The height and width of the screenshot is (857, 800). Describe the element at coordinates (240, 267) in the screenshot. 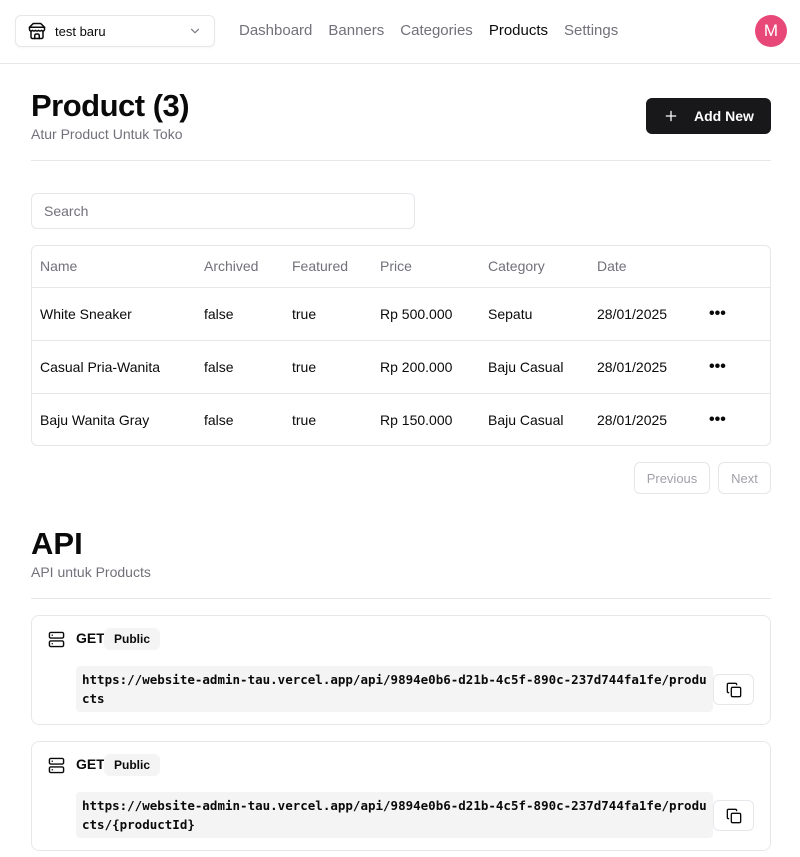

I see `column-header-archived: Archived` at that location.